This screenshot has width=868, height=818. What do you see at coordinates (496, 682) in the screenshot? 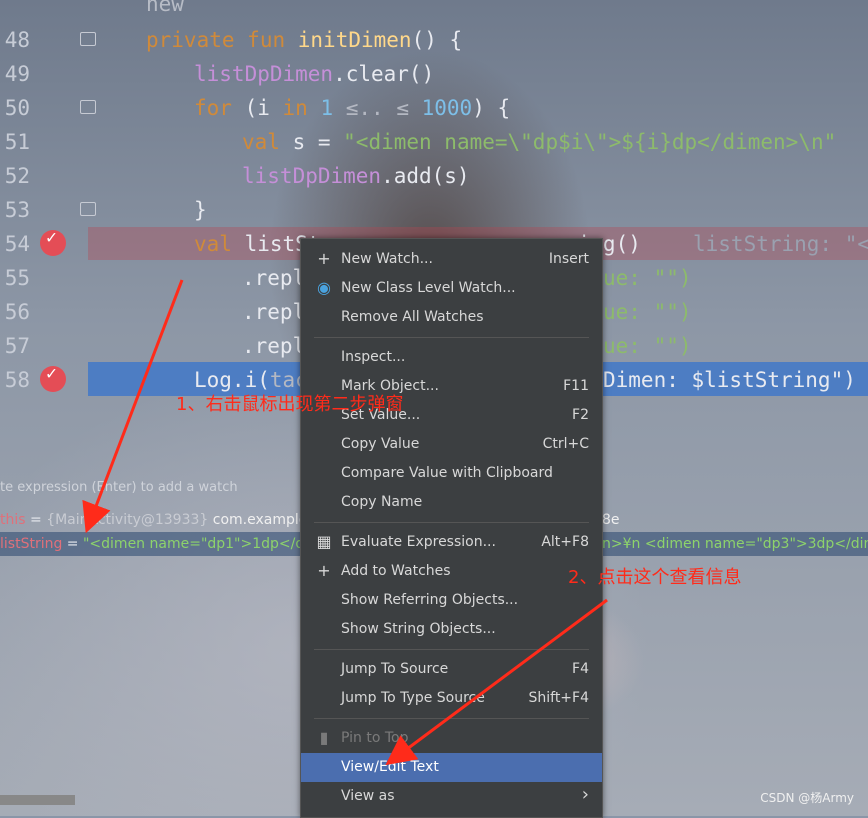
I see `arrow-step2` at bounding box center [496, 682].